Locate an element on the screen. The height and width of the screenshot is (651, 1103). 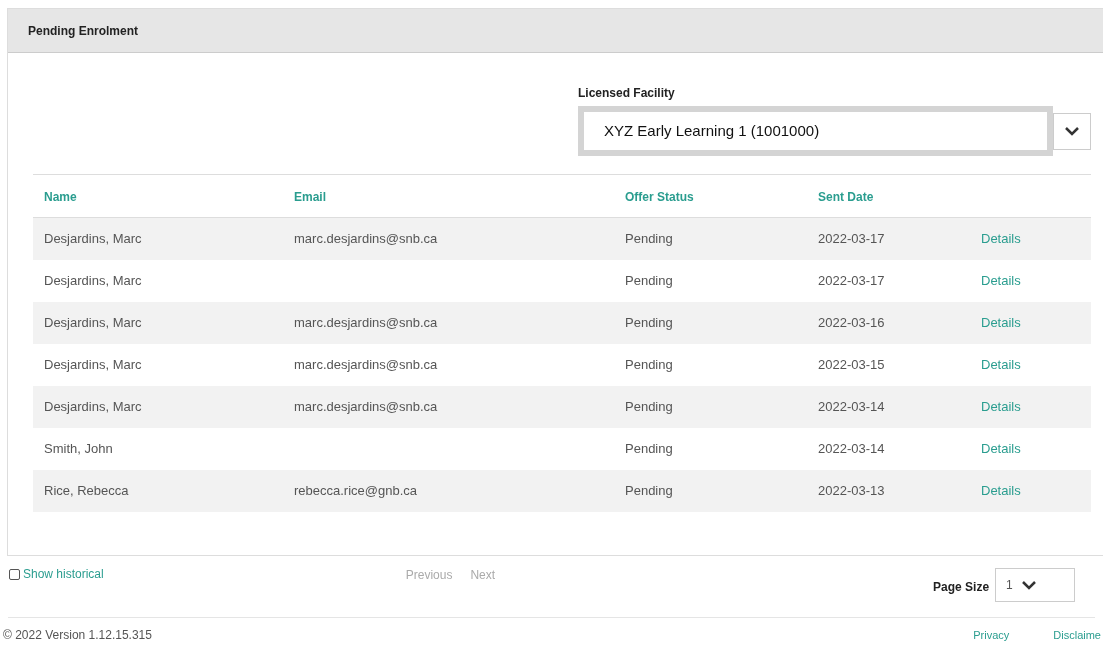
table-cell: 2022-03-15 is located at coordinates (851, 365).